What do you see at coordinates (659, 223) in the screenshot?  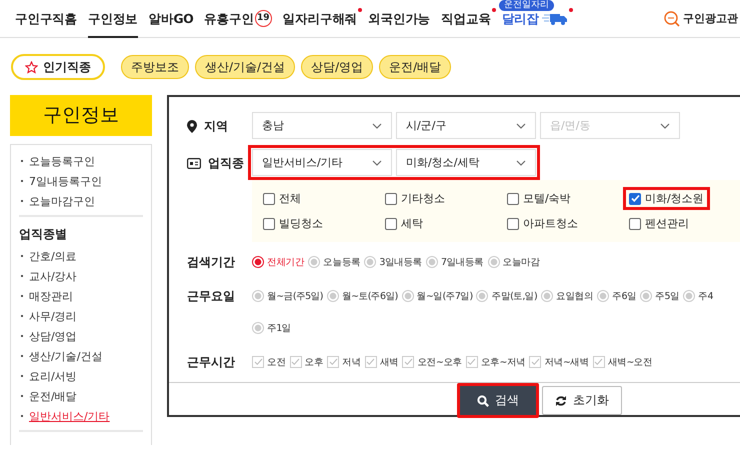 I see `checkbox-option: 펜션관리` at bounding box center [659, 223].